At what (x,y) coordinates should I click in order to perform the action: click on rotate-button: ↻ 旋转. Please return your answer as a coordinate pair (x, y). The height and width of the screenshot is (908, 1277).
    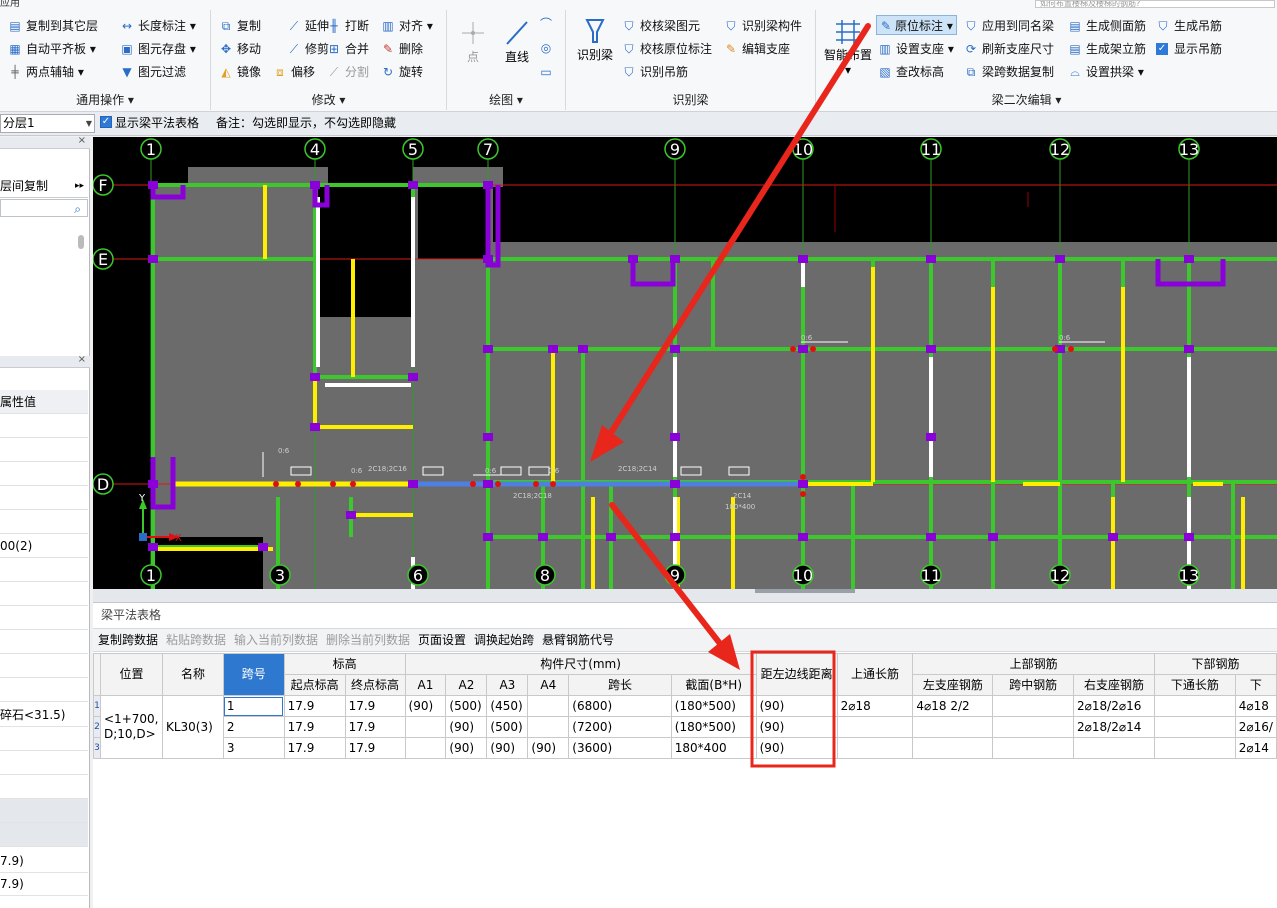
    Looking at the image, I should click on (402, 72).